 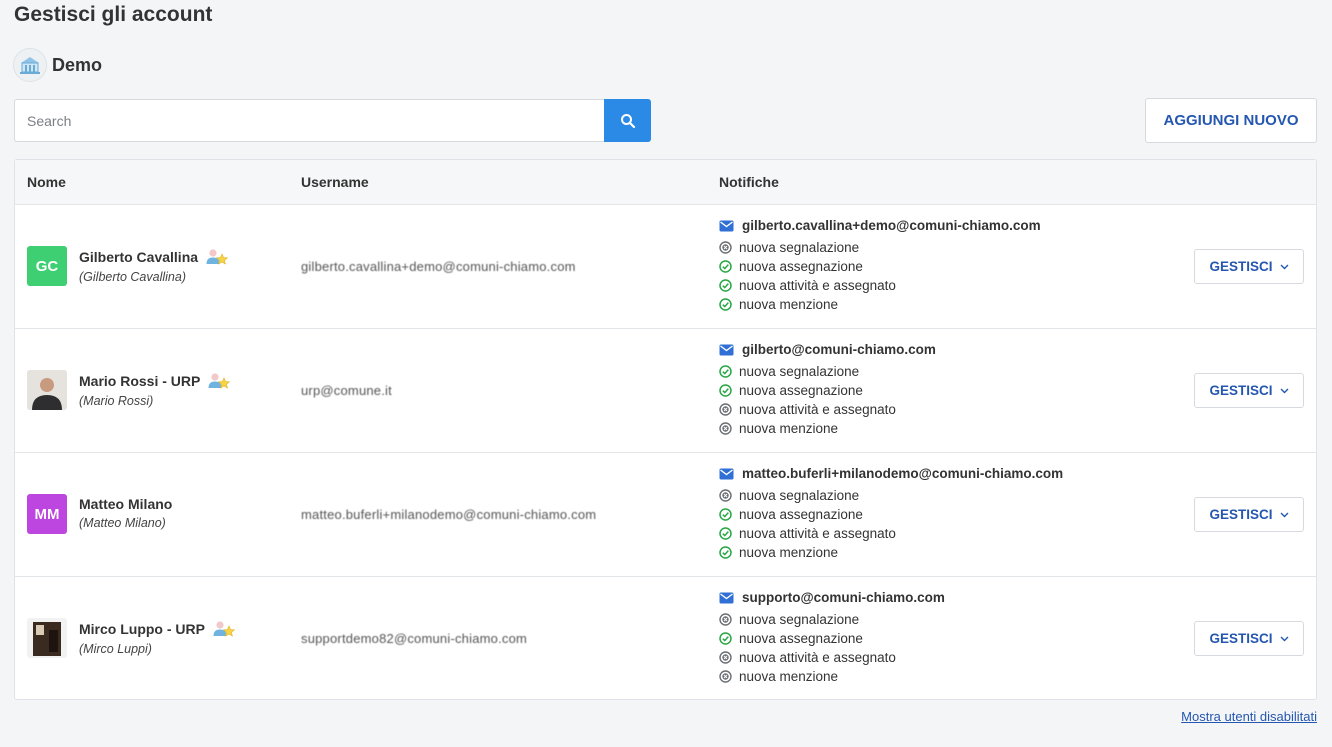 I want to click on page-title: Gestisci gli account, so click(x=113, y=14).